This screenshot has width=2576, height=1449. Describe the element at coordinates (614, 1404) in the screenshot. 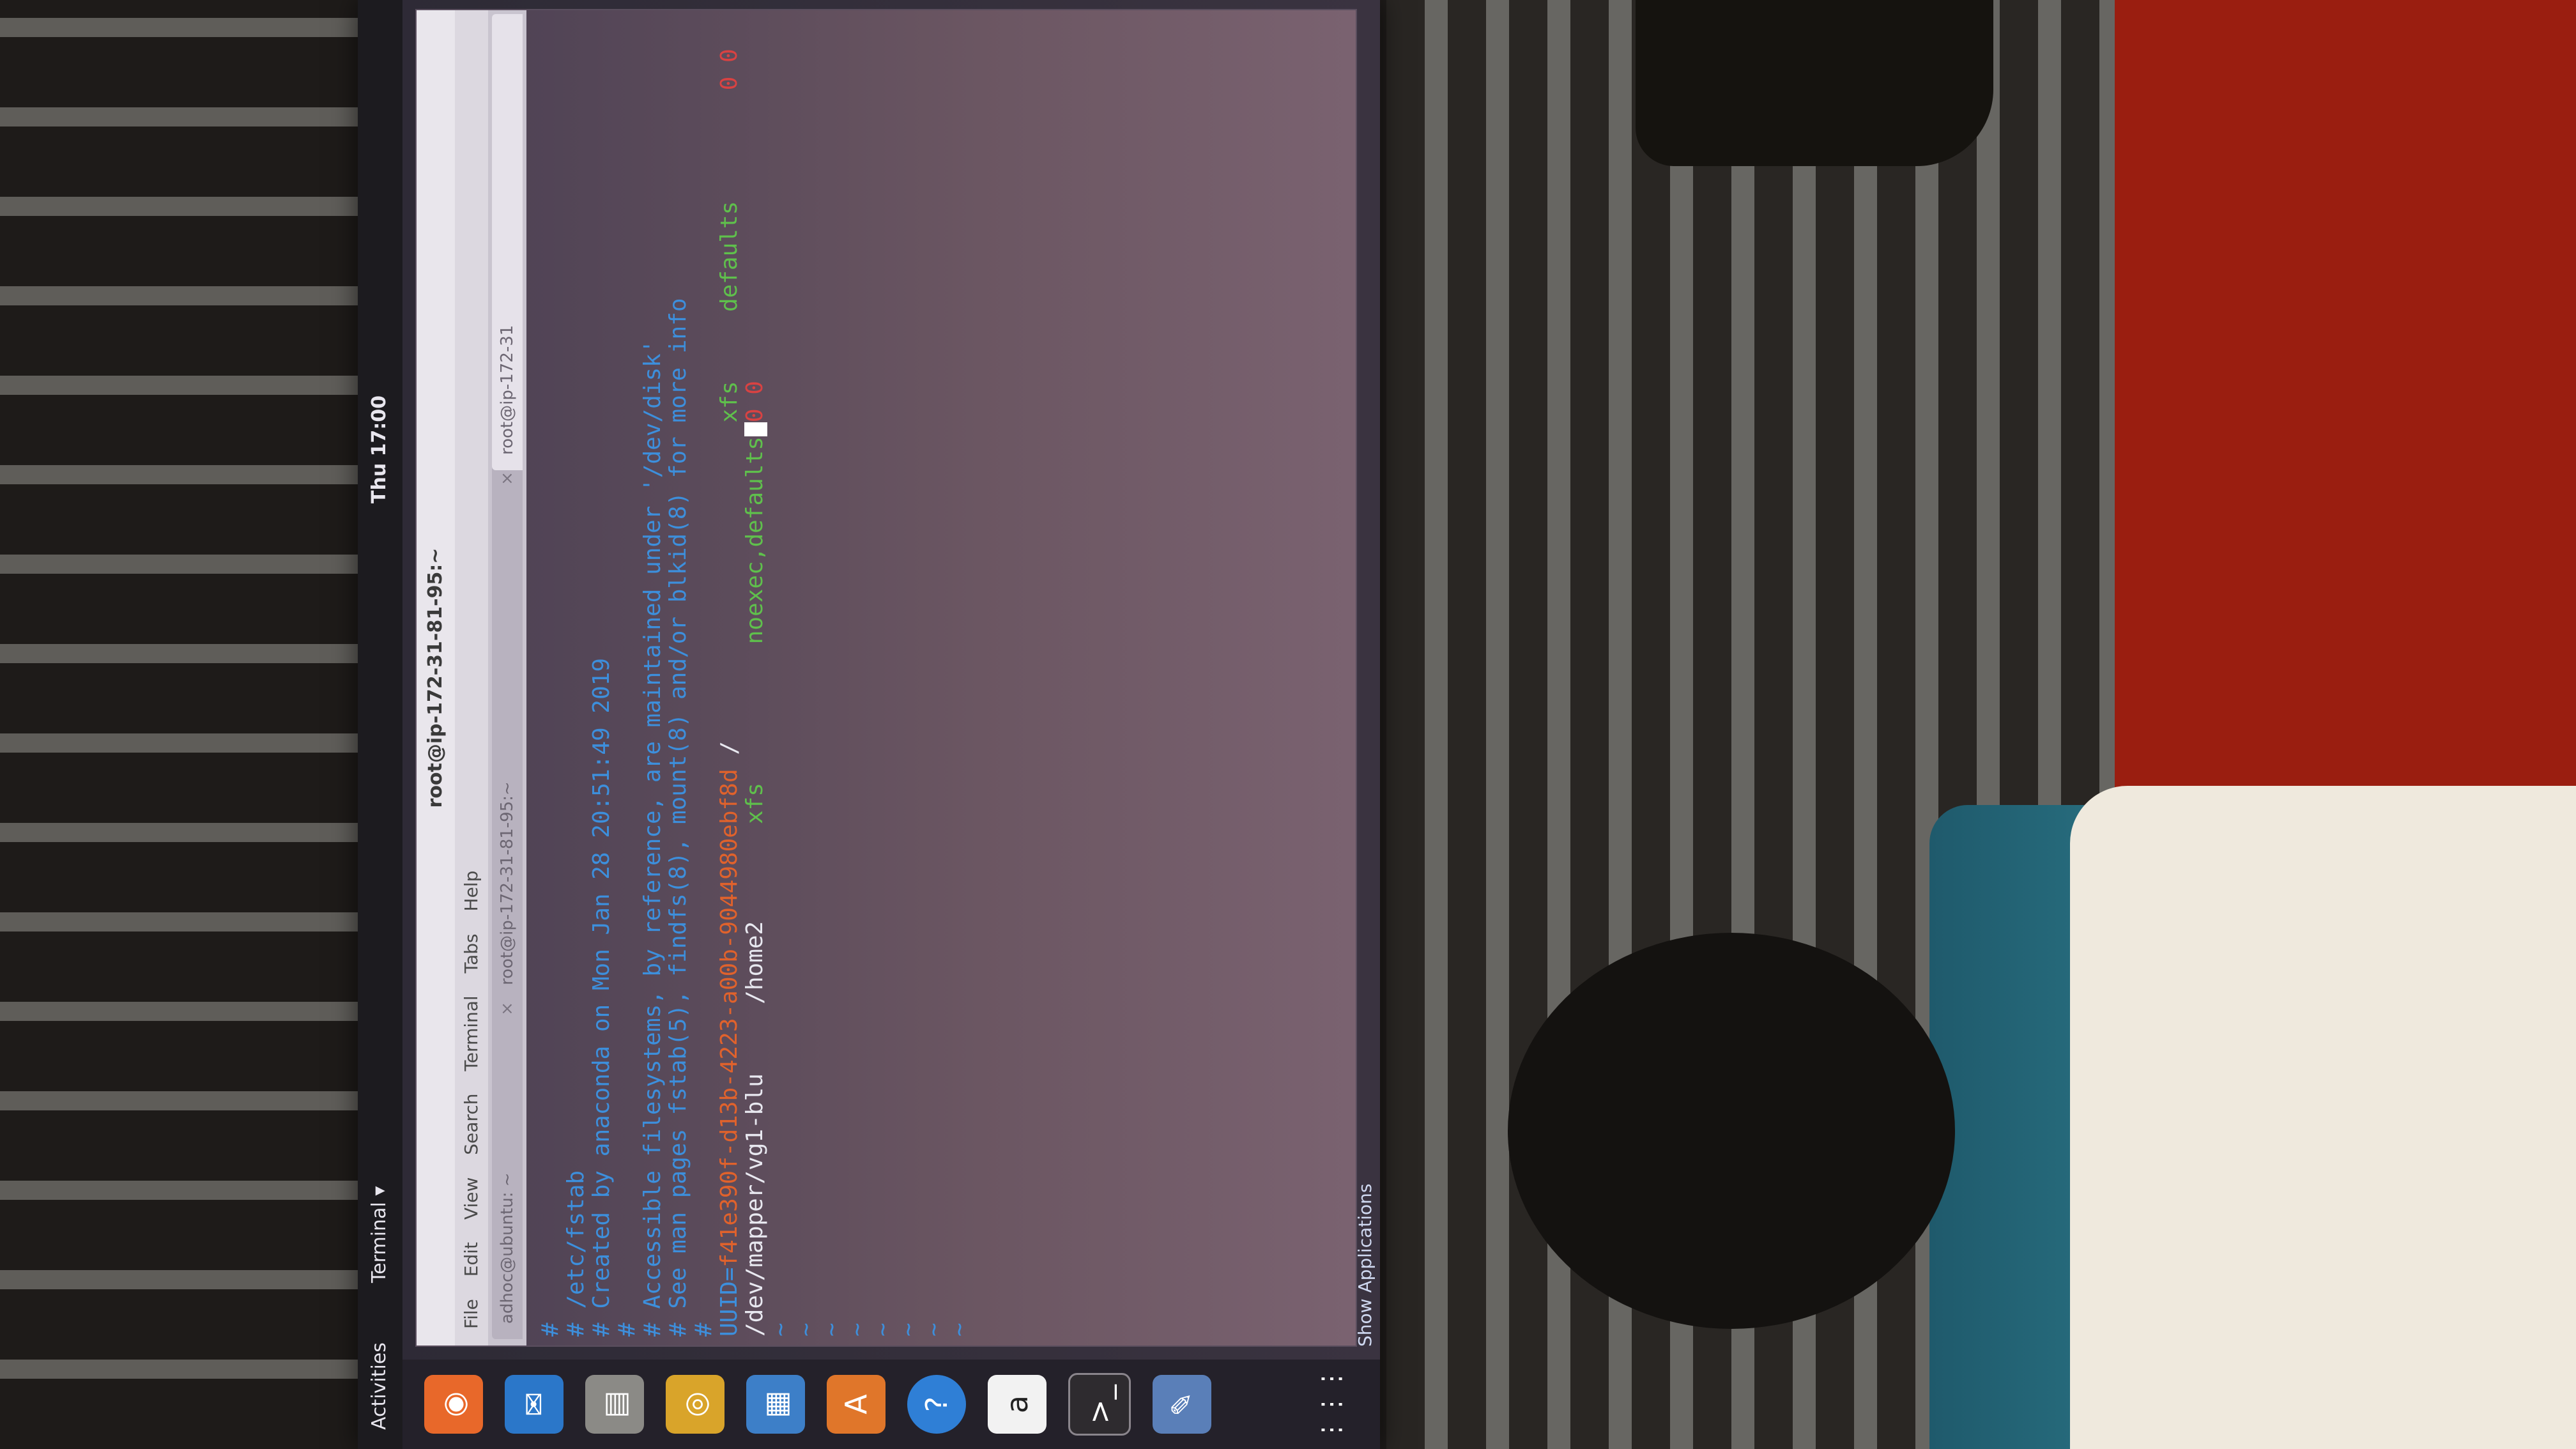

I see `files-icon: ▤` at that location.